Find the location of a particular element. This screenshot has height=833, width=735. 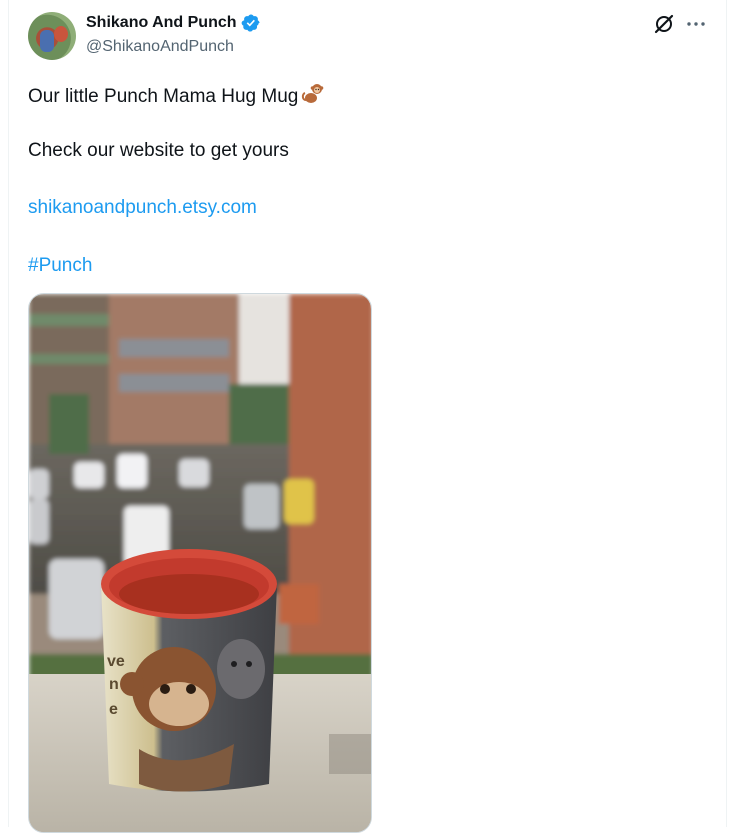

post-link: shikanoandpunch.etsy.com is located at coordinates (142, 208).